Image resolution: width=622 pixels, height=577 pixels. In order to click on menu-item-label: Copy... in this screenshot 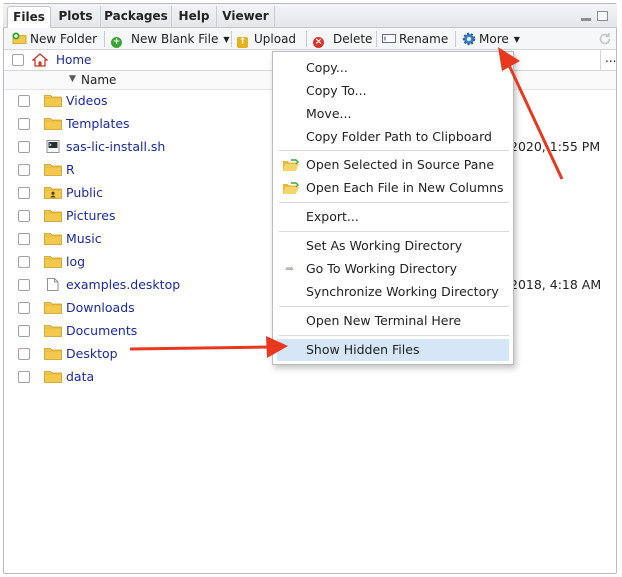, I will do `click(327, 67)`.